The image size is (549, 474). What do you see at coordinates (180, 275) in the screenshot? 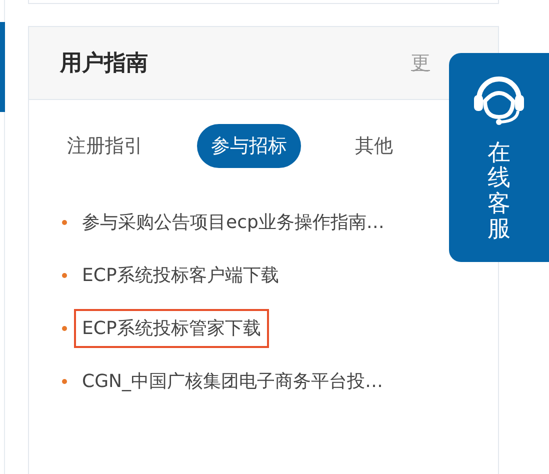
I see `guide-link: ECP系统投标客户端下载` at bounding box center [180, 275].